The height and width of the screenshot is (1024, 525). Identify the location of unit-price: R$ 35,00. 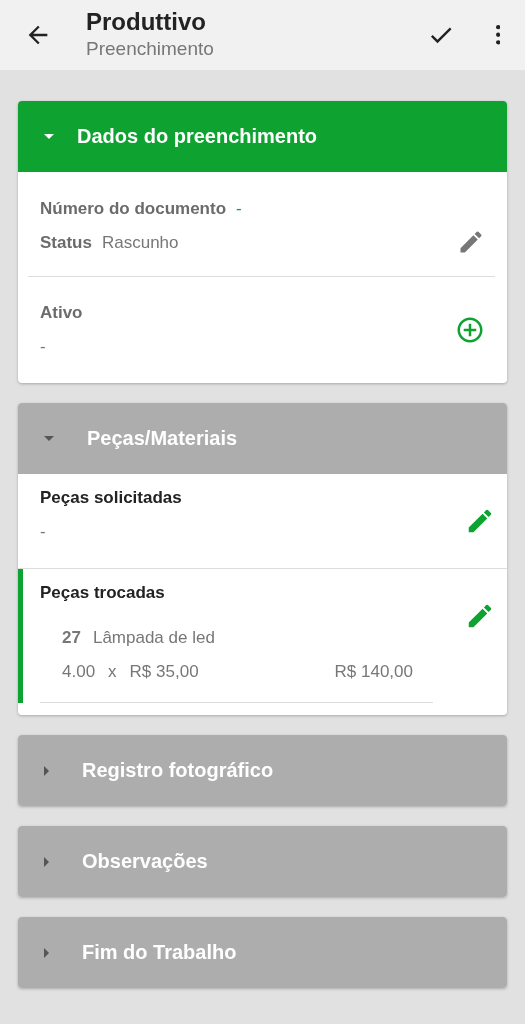
(164, 672).